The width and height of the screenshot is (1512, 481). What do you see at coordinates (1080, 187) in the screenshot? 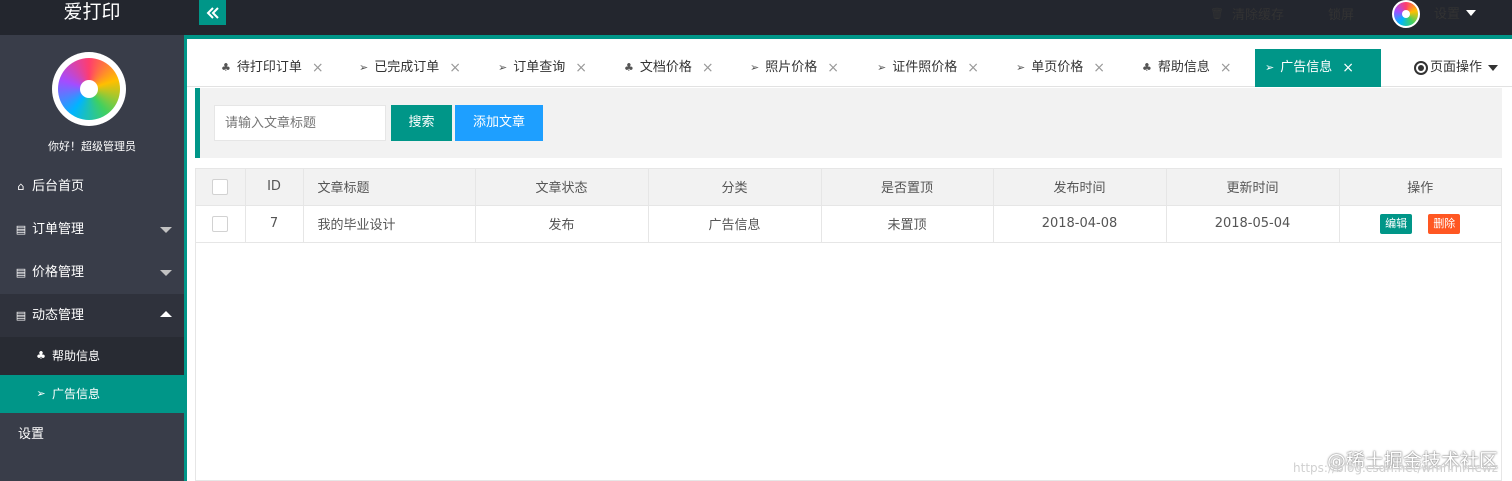
I see `column-header: 发布时间` at bounding box center [1080, 187].